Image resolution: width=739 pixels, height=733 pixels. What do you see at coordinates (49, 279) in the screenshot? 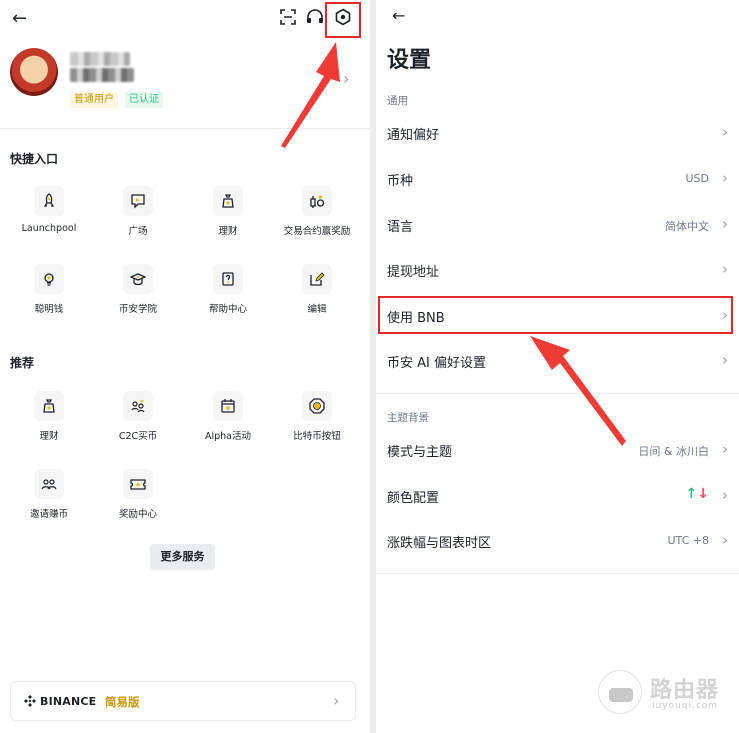
I see `lightbulb-icon` at bounding box center [49, 279].